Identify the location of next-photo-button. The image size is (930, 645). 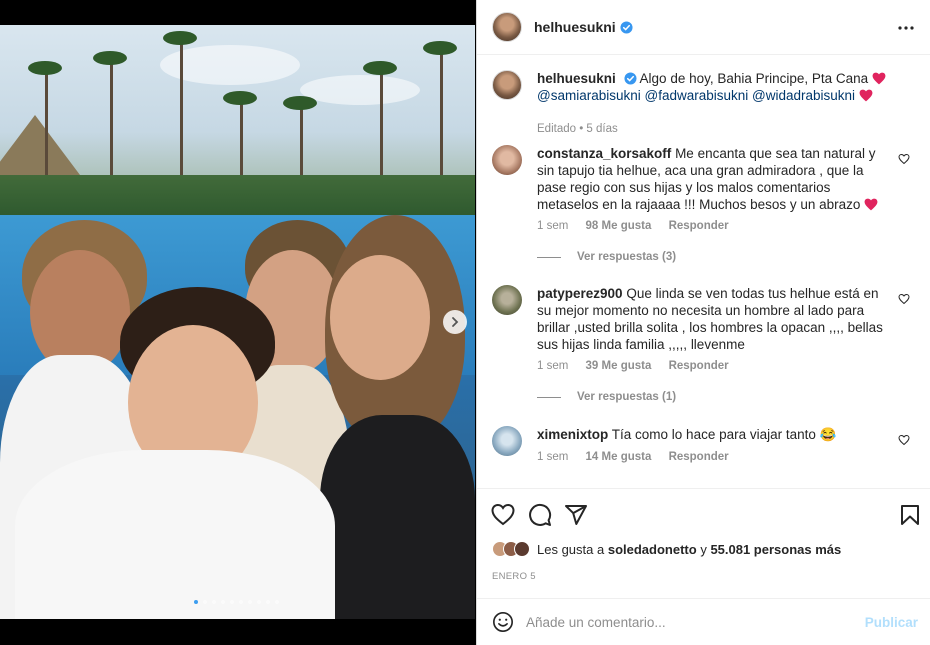
(455, 322).